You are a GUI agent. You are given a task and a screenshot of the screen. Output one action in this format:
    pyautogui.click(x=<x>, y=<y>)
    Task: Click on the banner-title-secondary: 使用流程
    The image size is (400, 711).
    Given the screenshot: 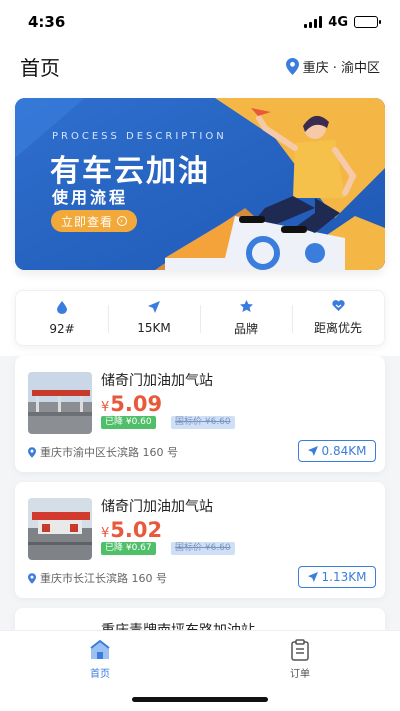 What is the action you would take?
    pyautogui.click(x=90, y=197)
    